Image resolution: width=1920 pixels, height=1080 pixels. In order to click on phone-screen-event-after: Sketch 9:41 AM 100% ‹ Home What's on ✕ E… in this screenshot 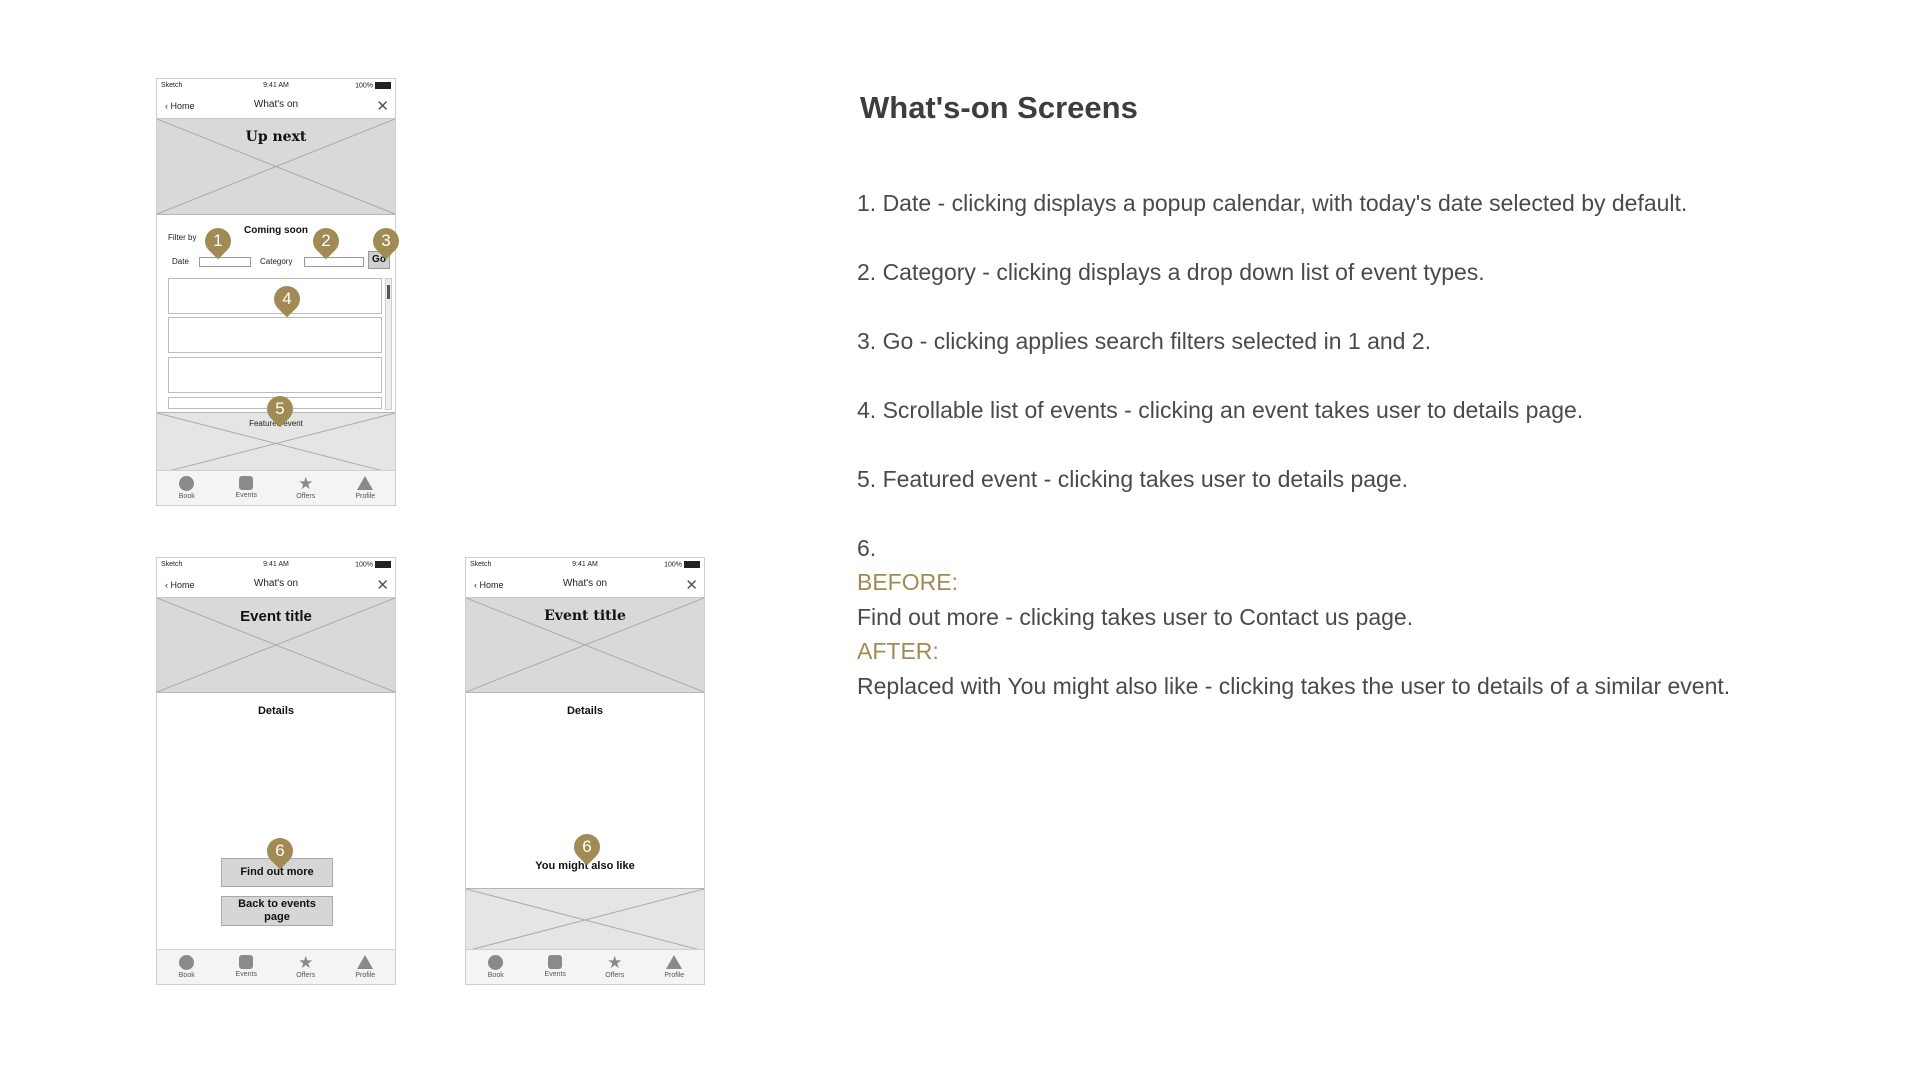, I will do `click(585, 771)`.